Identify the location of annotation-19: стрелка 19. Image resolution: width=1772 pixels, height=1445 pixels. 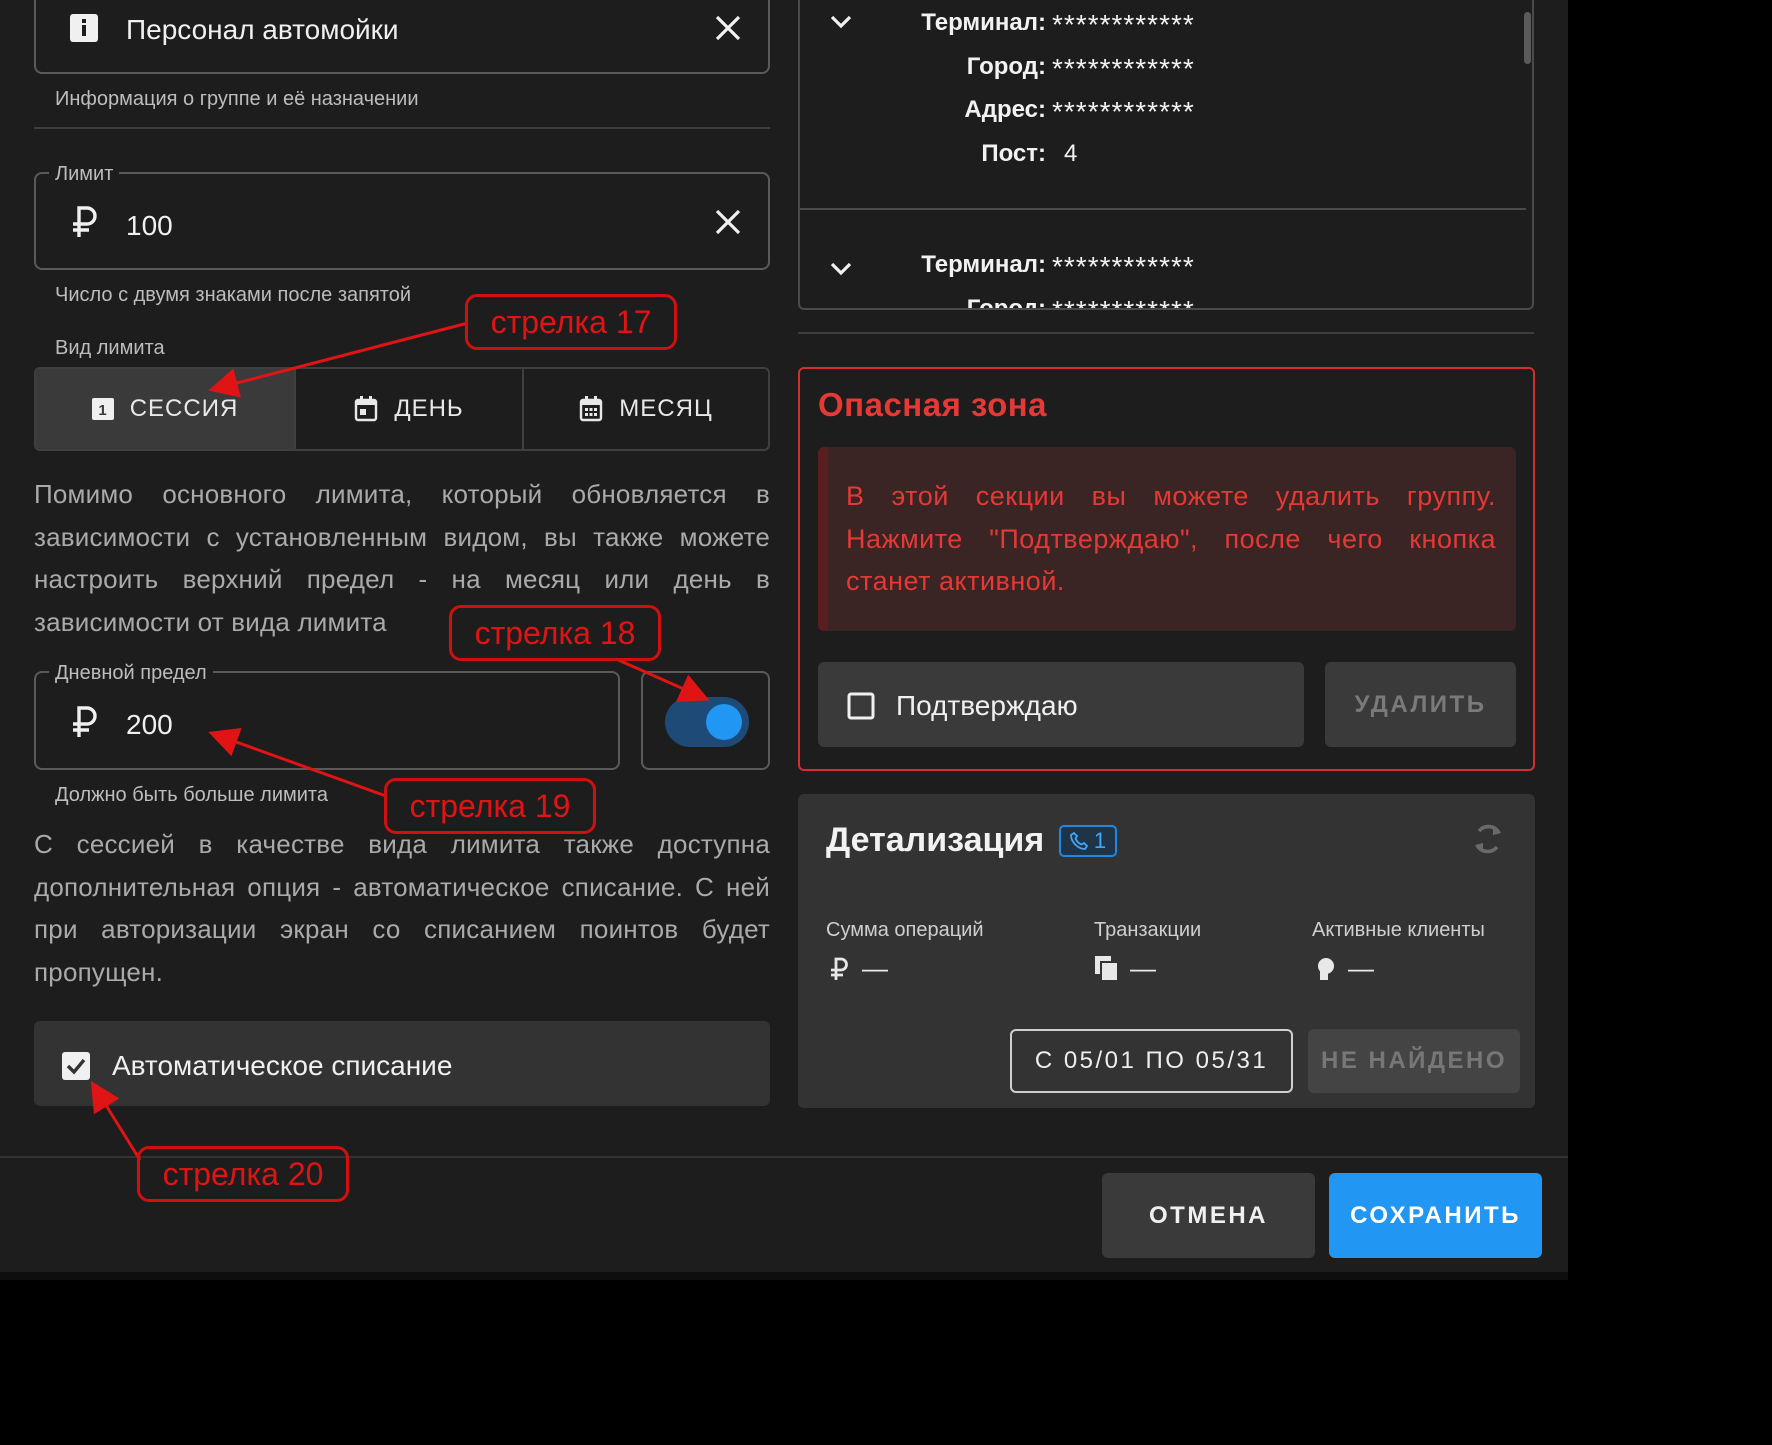
(490, 806).